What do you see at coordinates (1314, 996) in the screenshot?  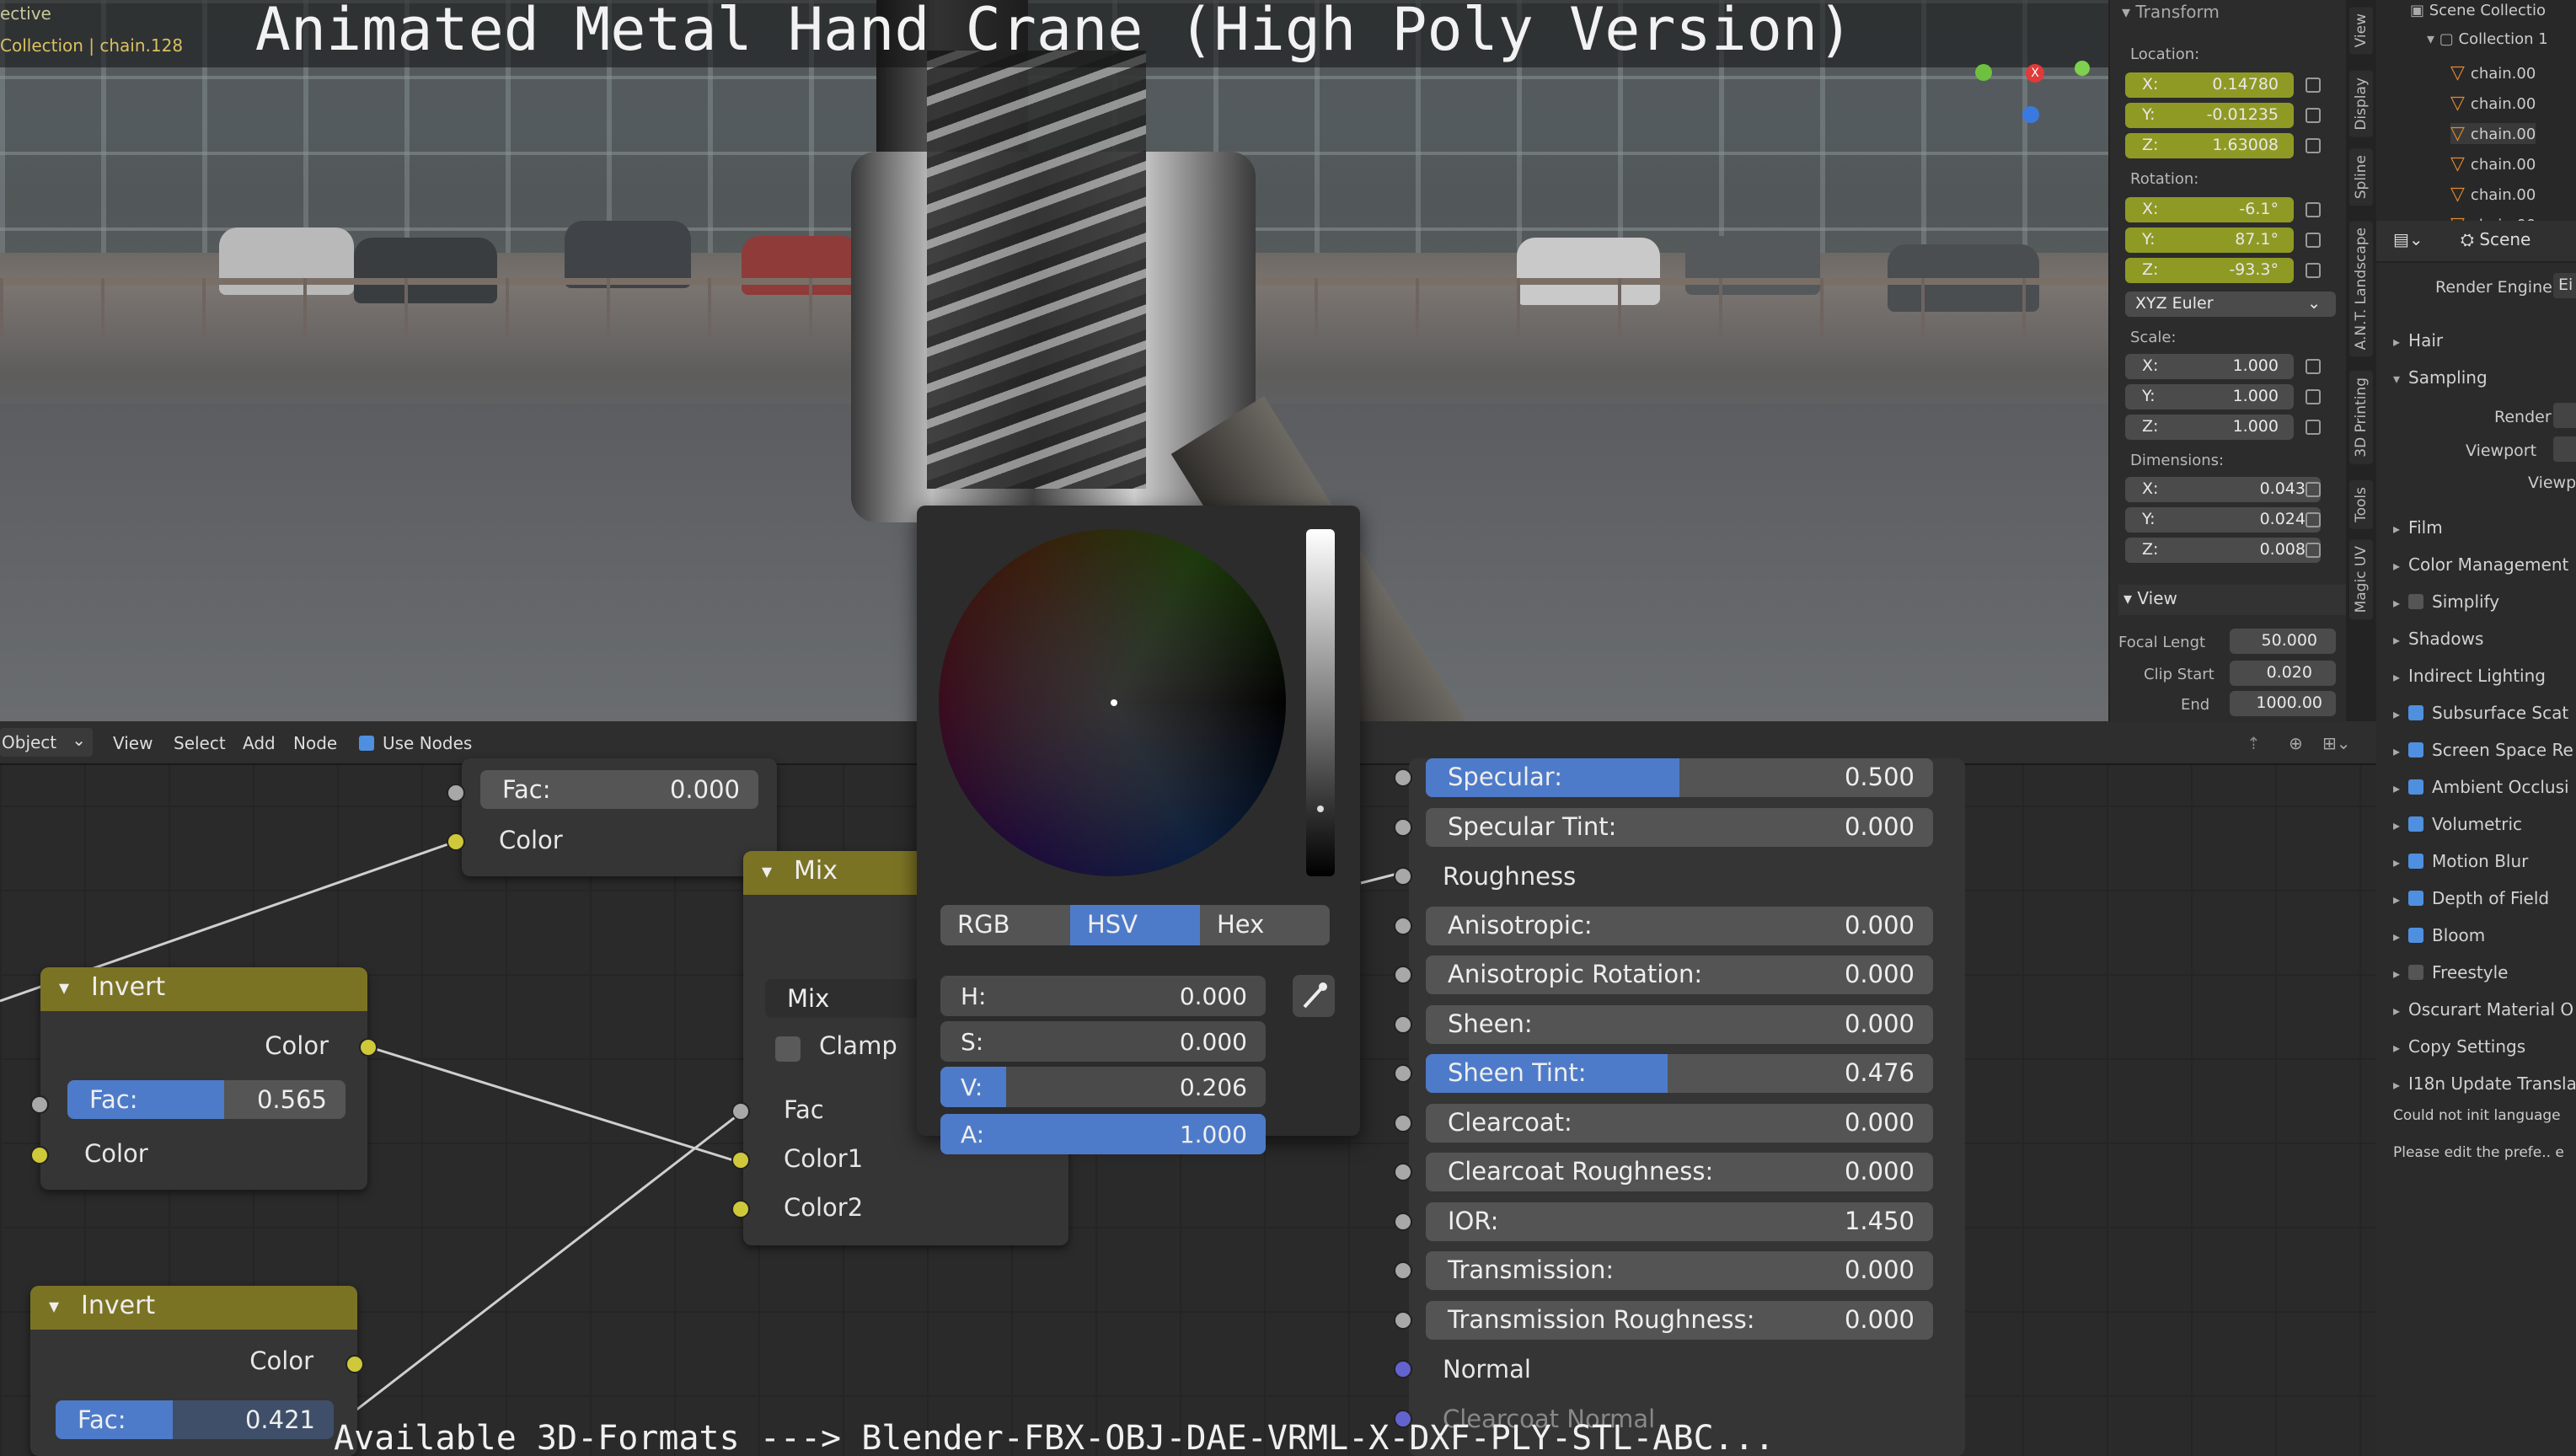 I see `eyedropper-button` at bounding box center [1314, 996].